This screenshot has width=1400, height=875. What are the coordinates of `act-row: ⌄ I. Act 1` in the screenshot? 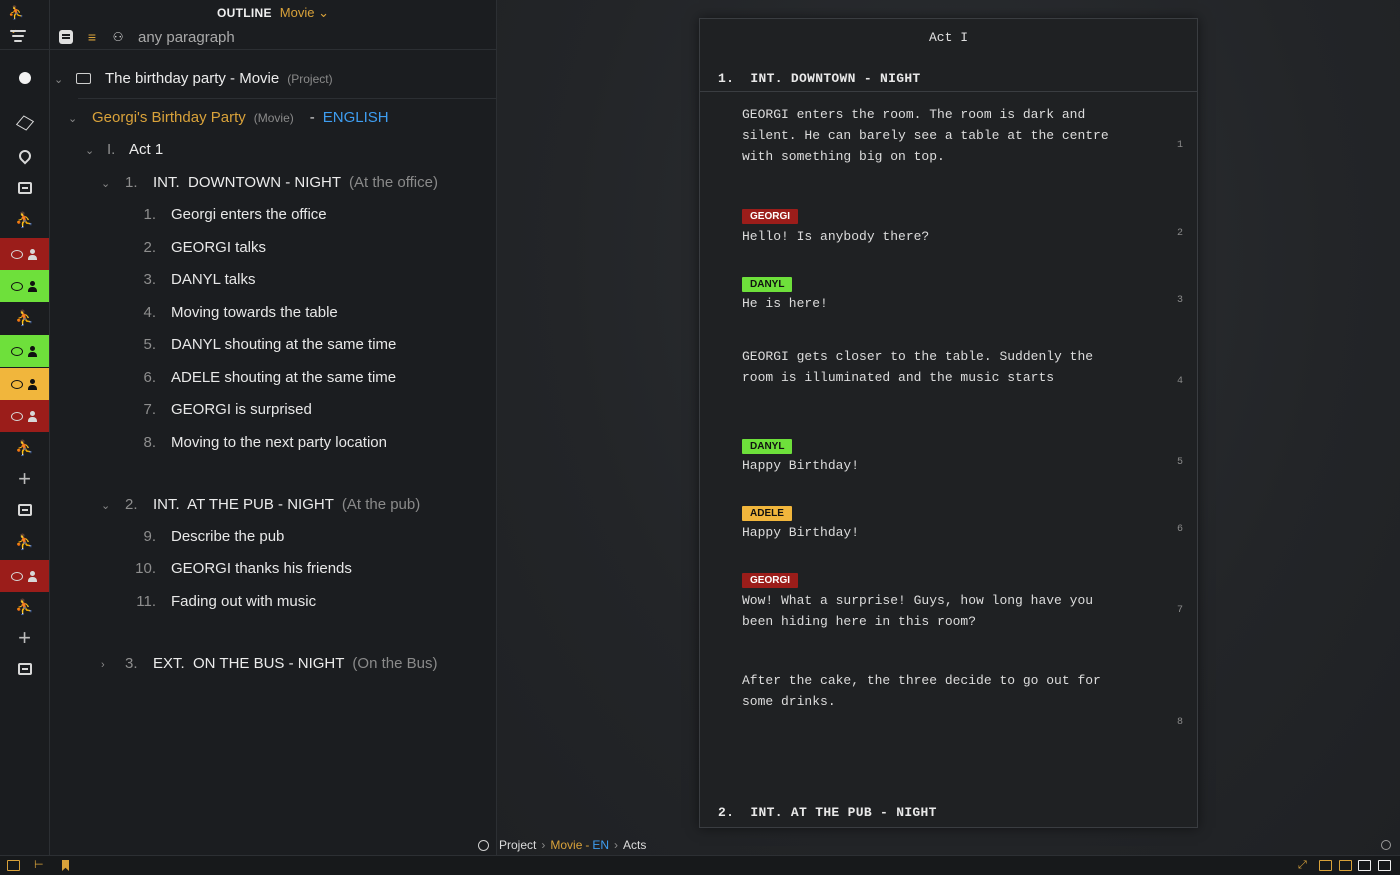 It's located at (124, 149).